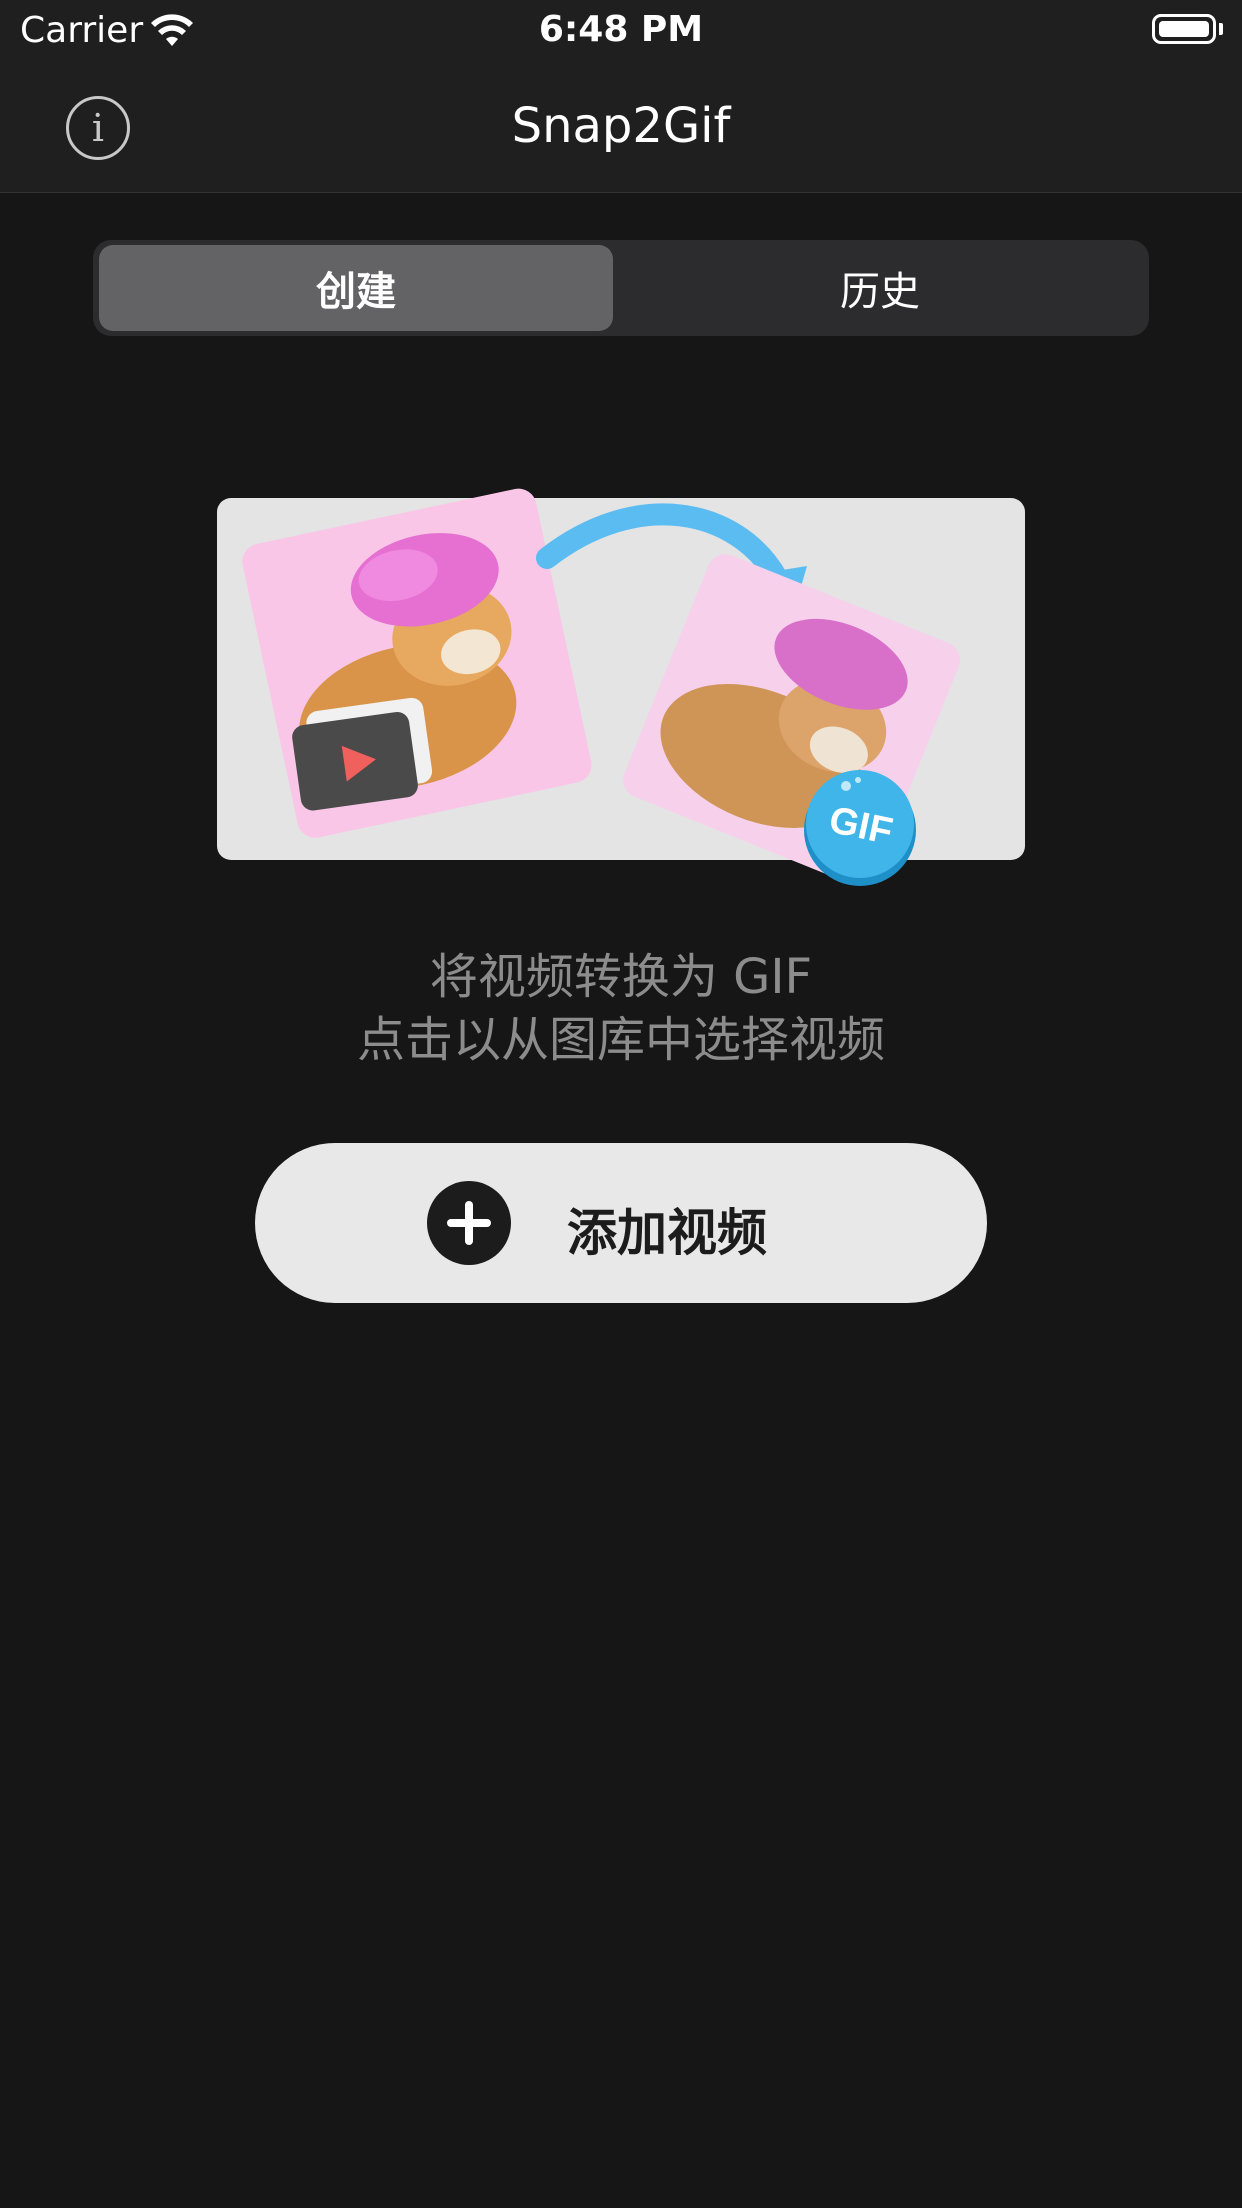  I want to click on clock: 6:48 PM, so click(621, 29).